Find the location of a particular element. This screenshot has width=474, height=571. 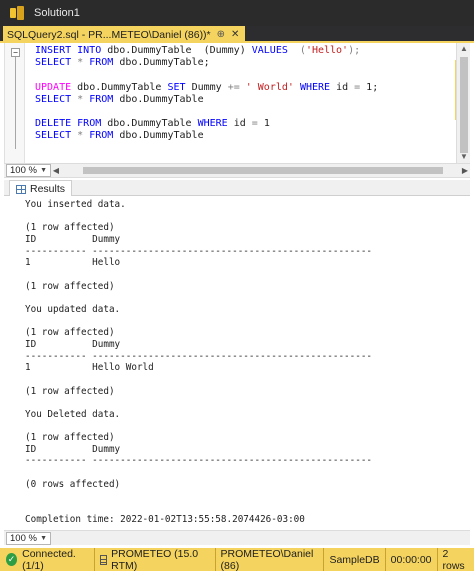

ssms-app-icon is located at coordinates (17, 13).